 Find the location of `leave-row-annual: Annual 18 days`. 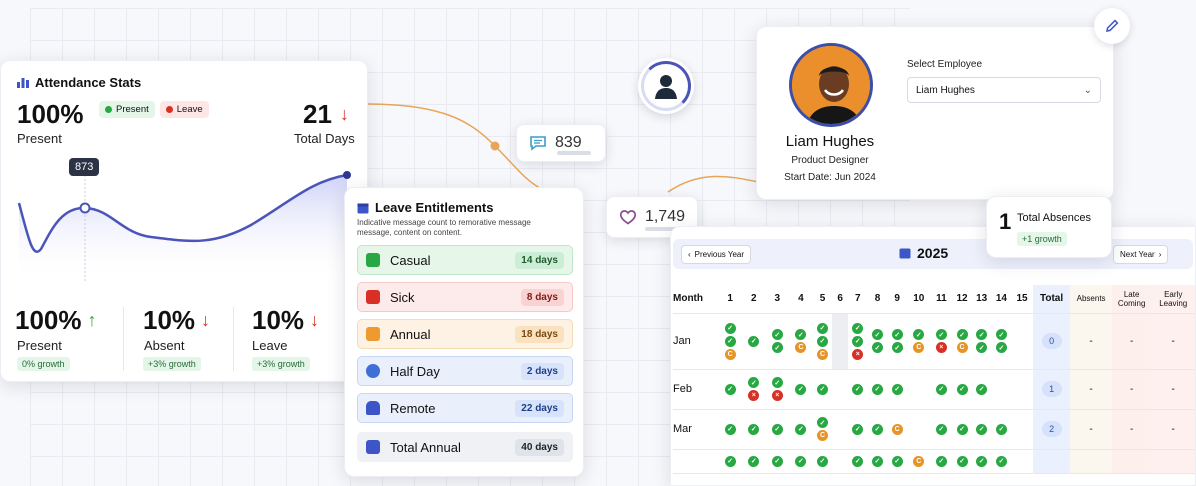

leave-row-annual: Annual 18 days is located at coordinates (465, 334).